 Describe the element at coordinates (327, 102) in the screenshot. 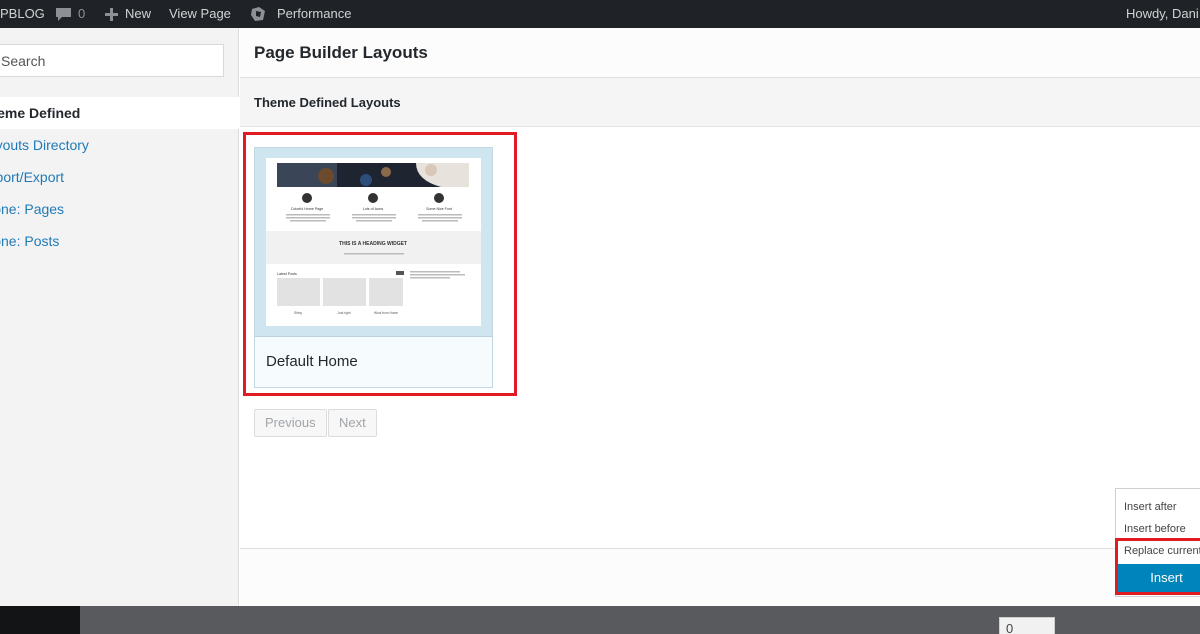

I see `section-title: Theme Defined Layouts` at that location.